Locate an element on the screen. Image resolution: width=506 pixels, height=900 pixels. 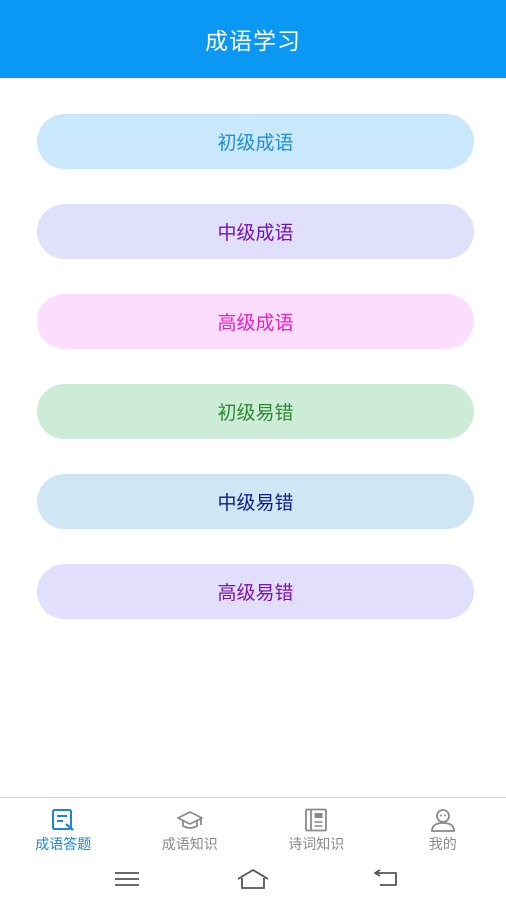
bottom-tab-bar: 成语答题 成语知识 诗词知识 我的 is located at coordinates (253, 827).